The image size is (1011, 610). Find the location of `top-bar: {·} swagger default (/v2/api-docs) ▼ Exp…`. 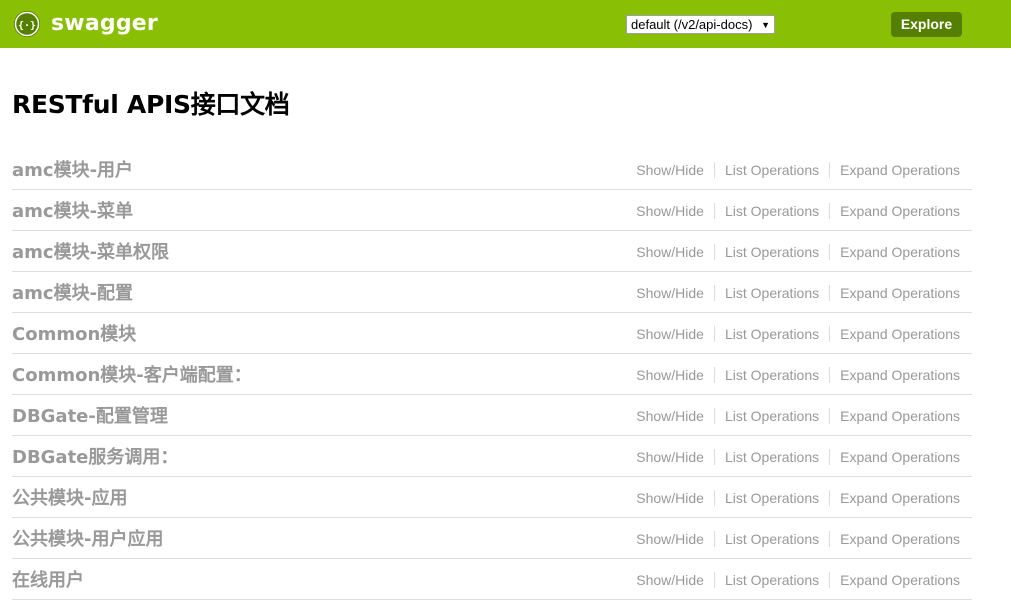

top-bar: {·} swagger default (/v2/api-docs) ▼ Exp… is located at coordinates (505, 24).